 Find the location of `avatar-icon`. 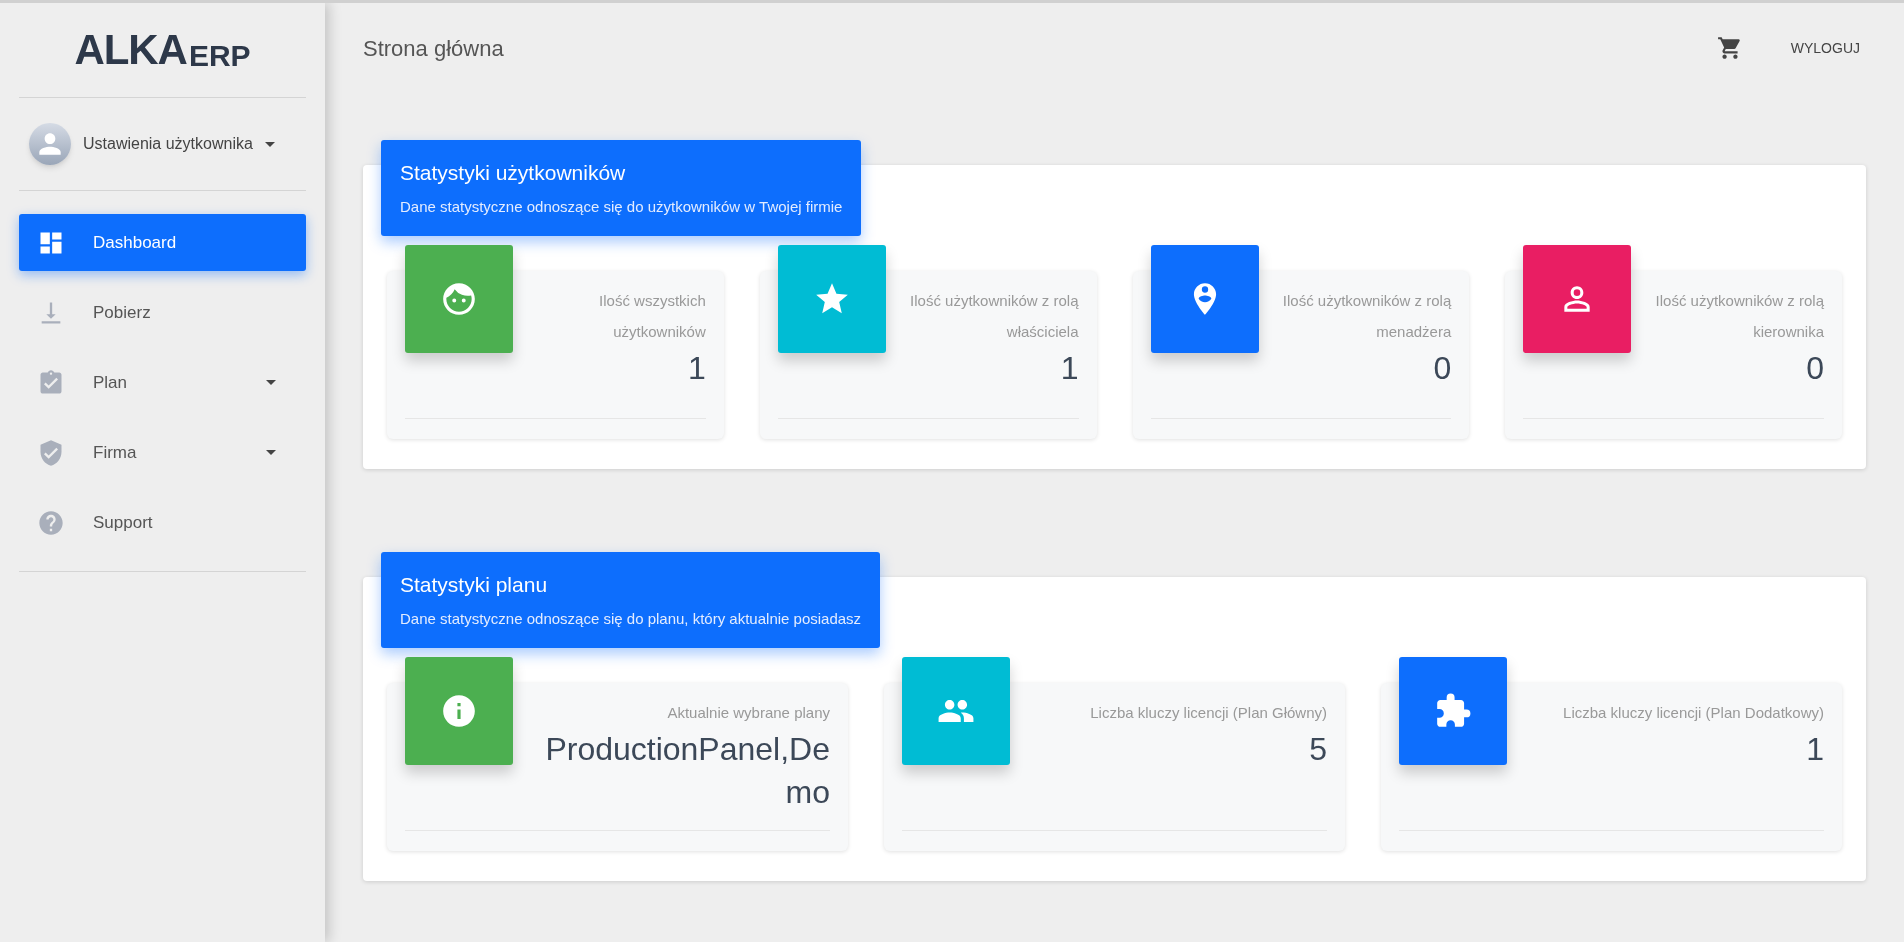

avatar-icon is located at coordinates (50, 144).